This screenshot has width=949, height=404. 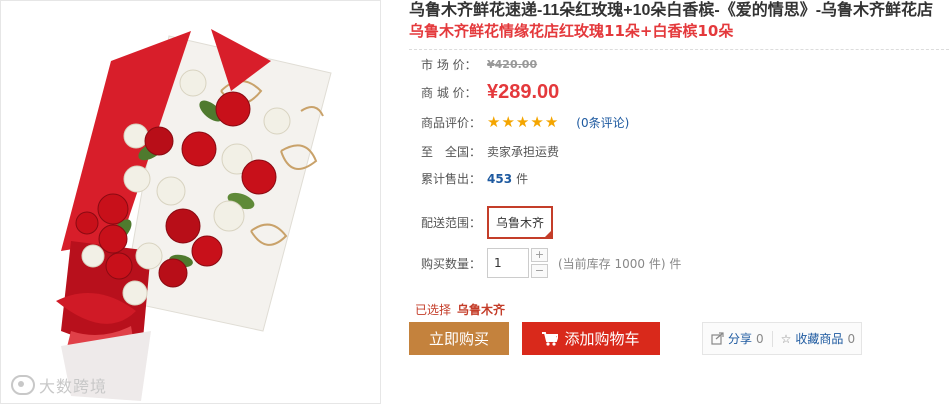 I want to click on market-price-value: ¥420.00, so click(x=512, y=64).